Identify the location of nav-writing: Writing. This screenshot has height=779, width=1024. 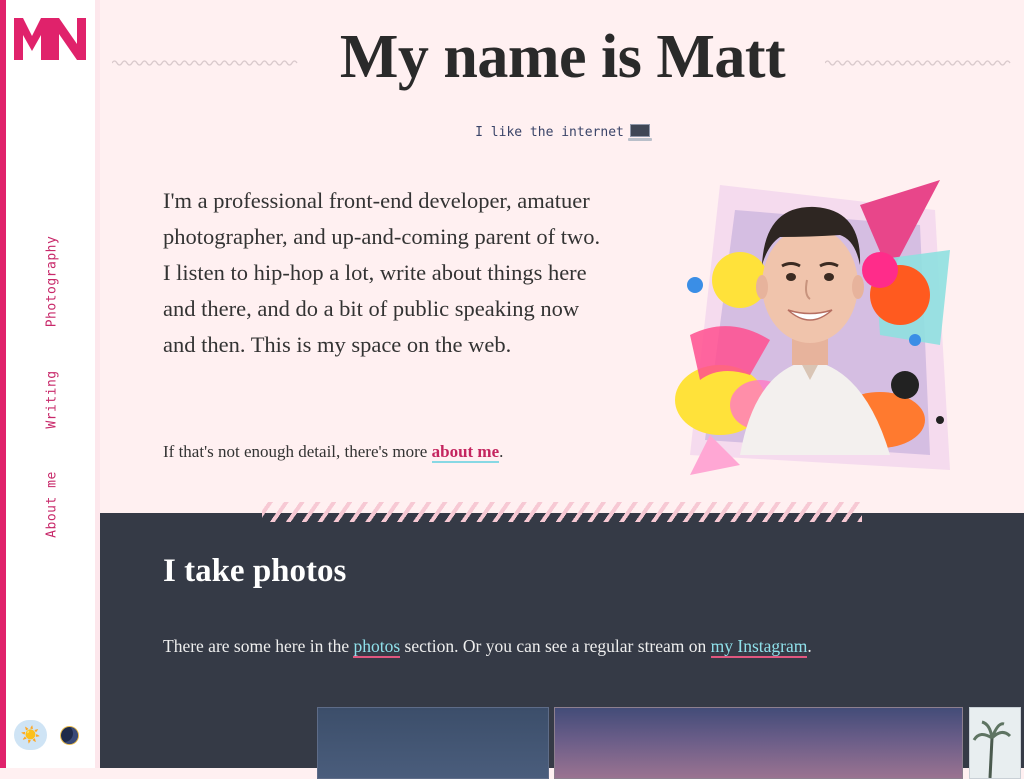
(52, 399).